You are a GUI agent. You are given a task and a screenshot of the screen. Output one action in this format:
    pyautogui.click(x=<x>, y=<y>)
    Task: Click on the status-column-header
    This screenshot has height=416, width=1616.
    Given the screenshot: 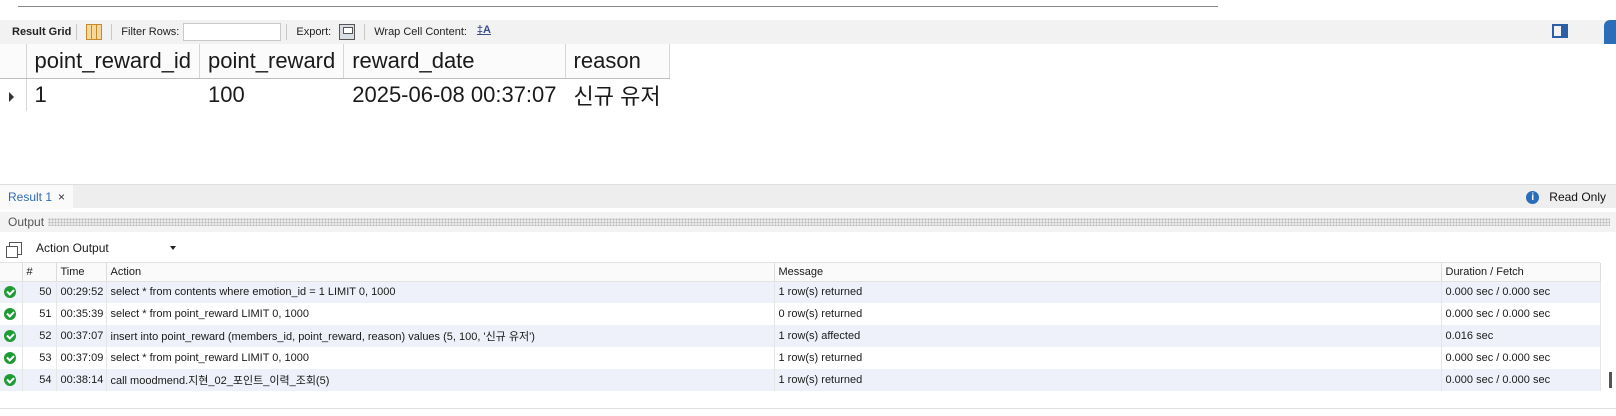 What is the action you would take?
    pyautogui.click(x=11, y=272)
    